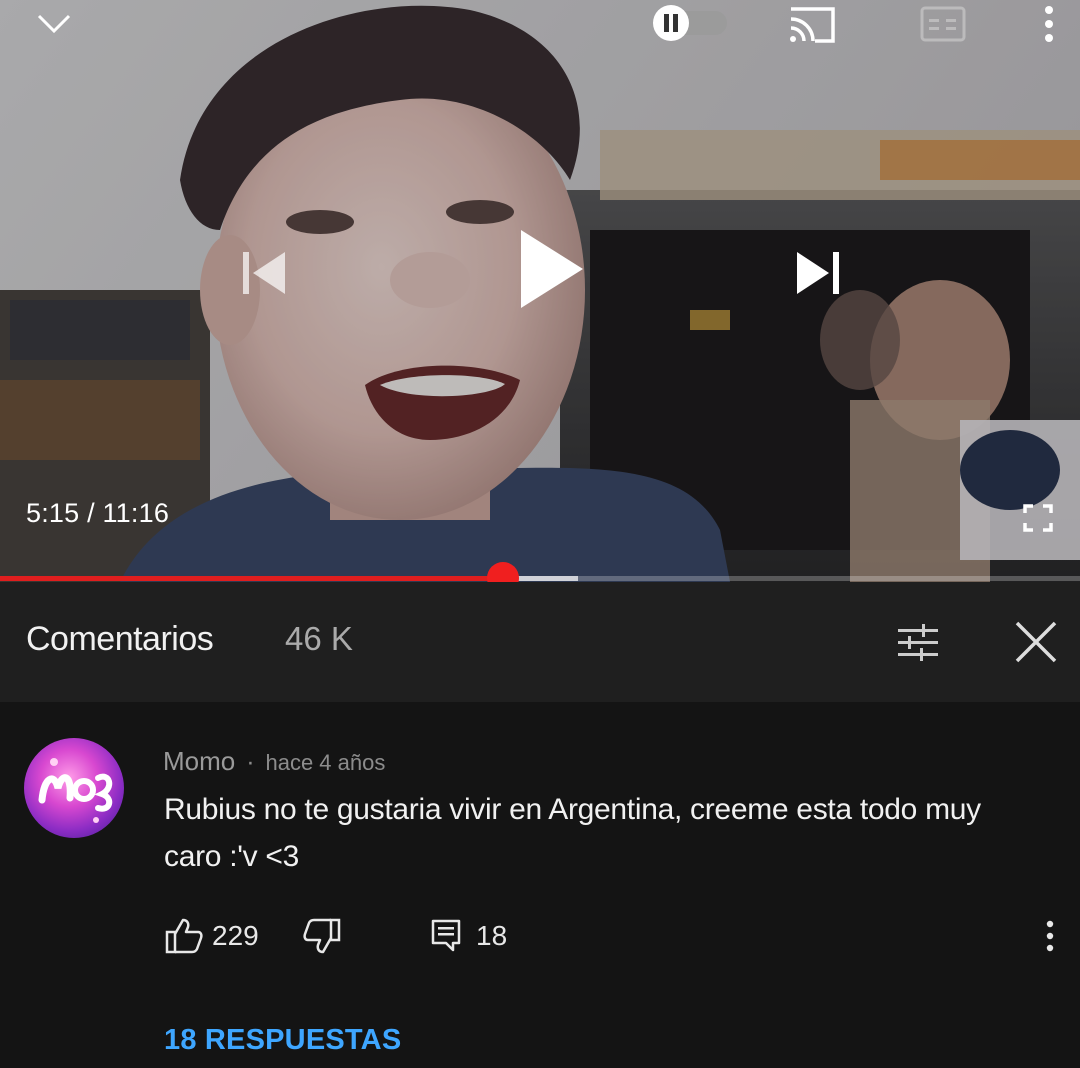  What do you see at coordinates (818, 273) in the screenshot?
I see `skip-next-icon` at bounding box center [818, 273].